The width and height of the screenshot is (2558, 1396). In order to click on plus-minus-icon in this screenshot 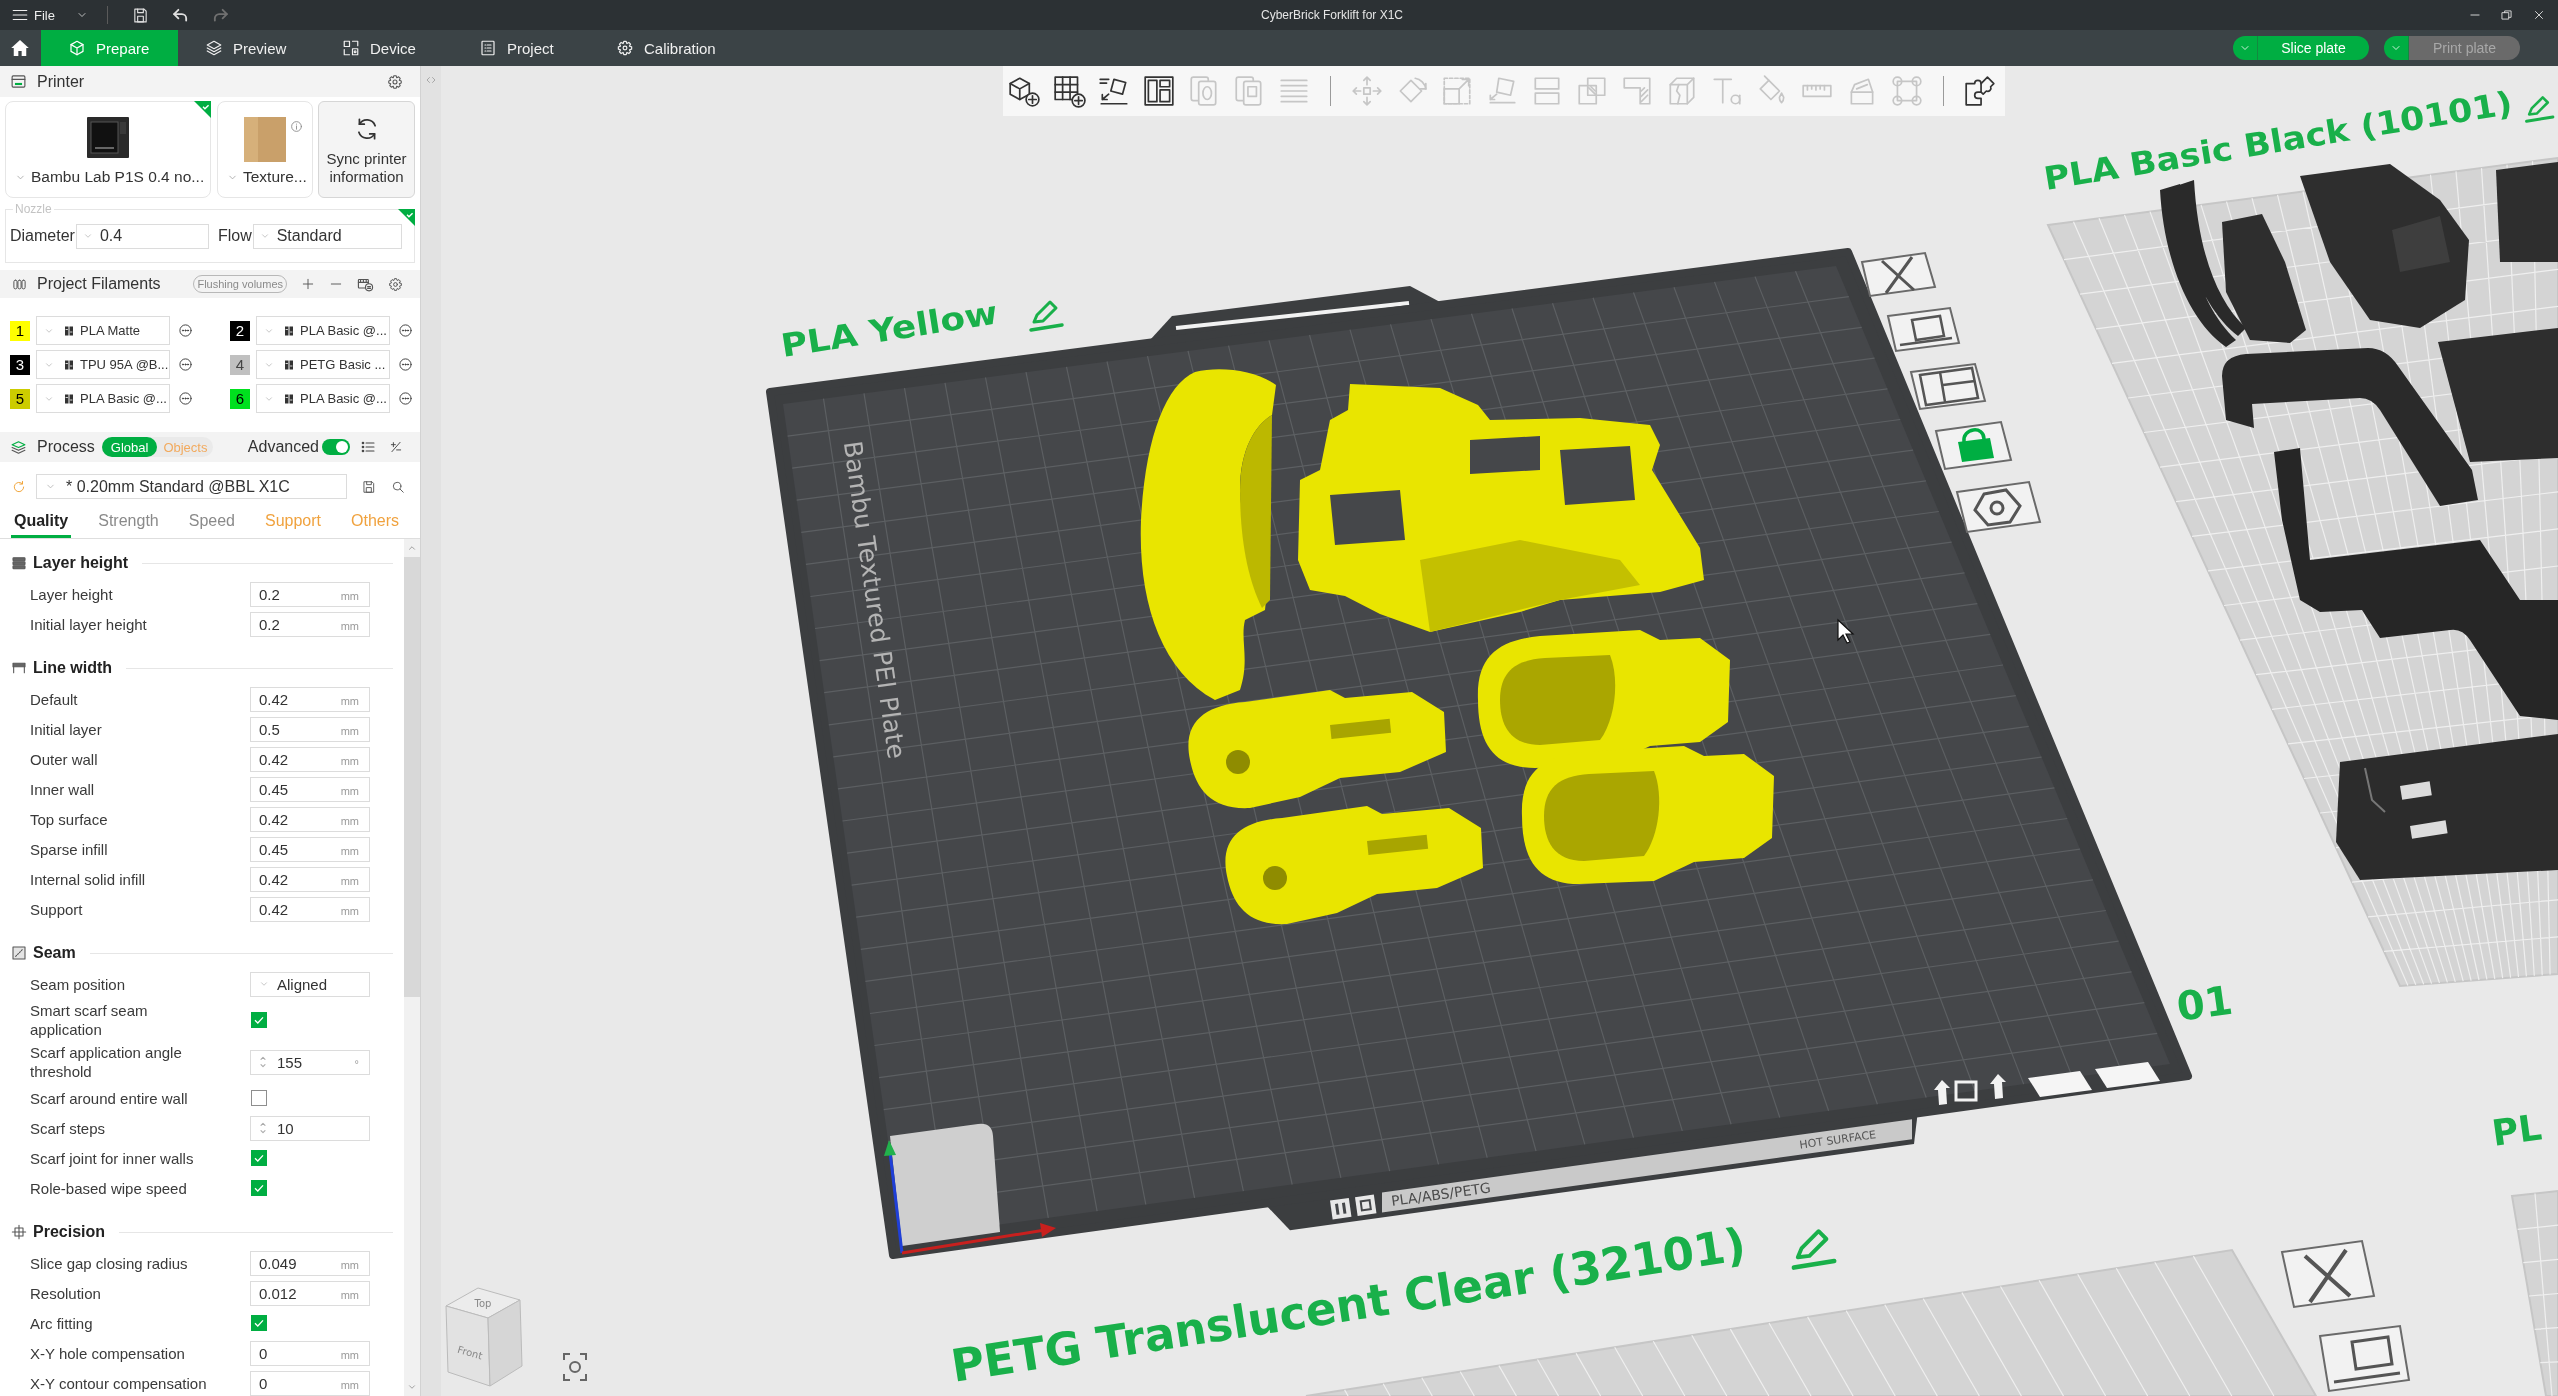, I will do `click(396, 447)`.